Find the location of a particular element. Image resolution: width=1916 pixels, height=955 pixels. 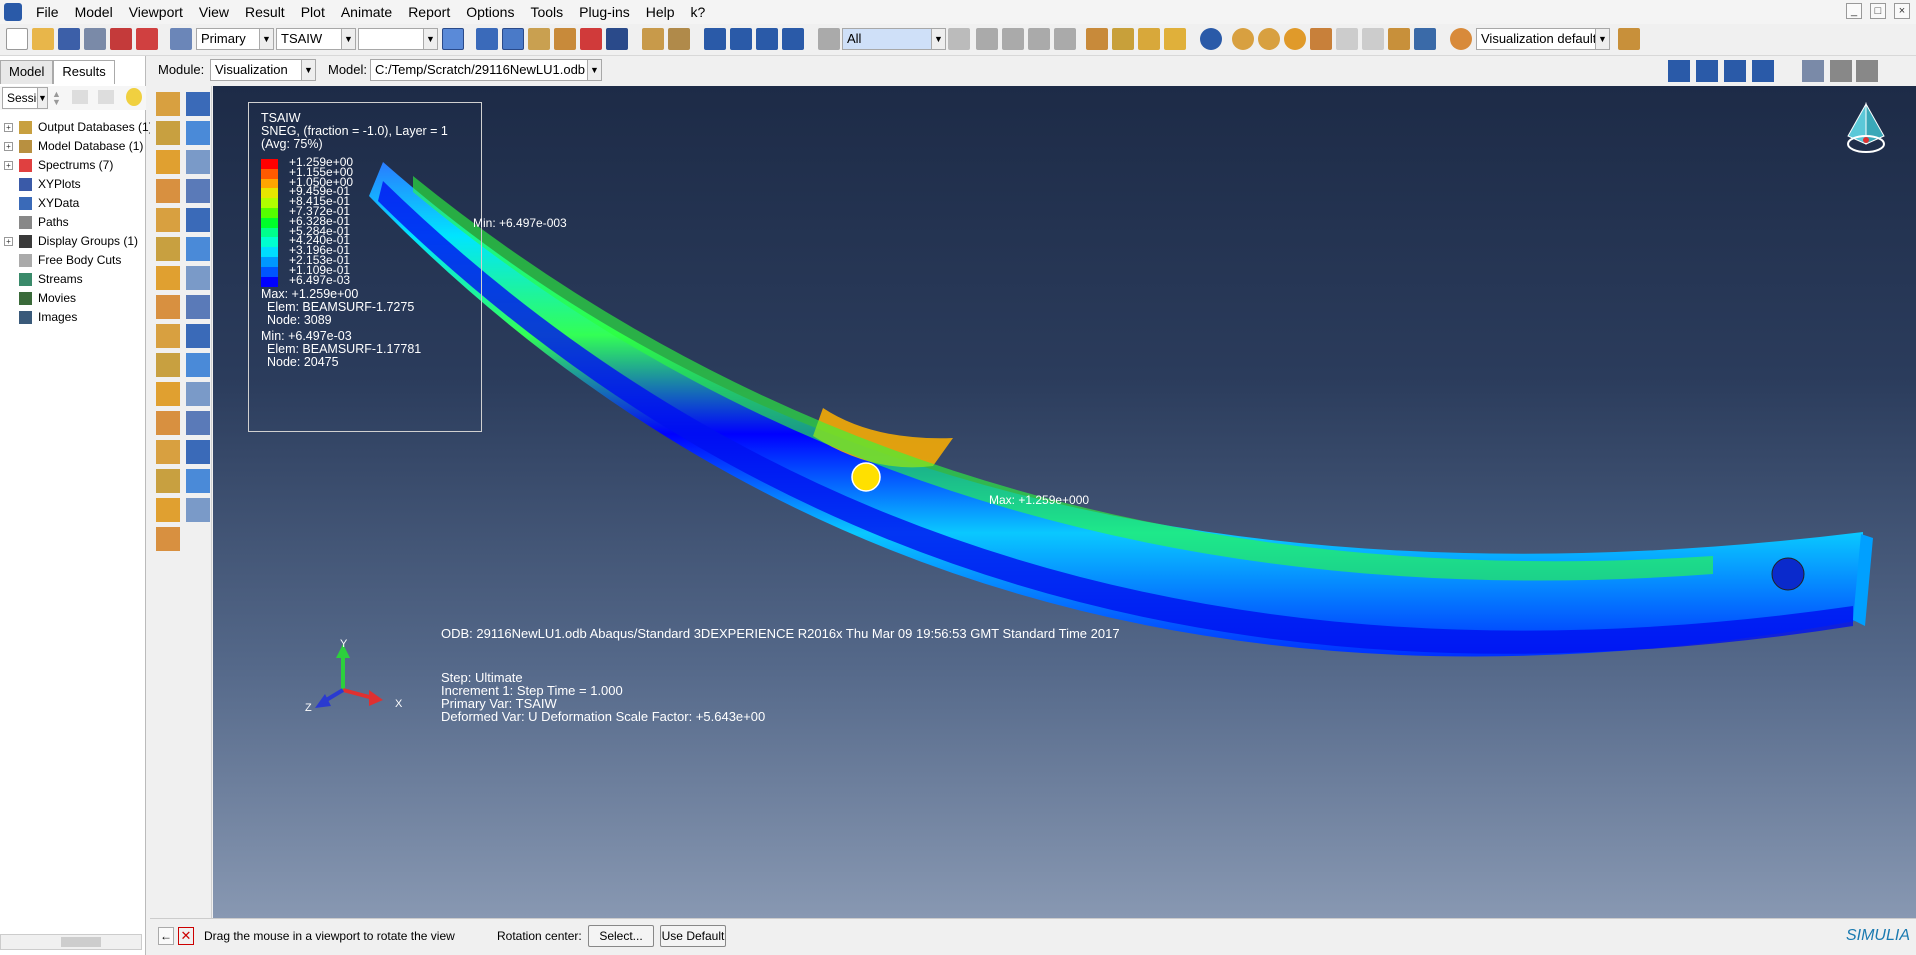

new-icon is located at coordinates (17, 39).